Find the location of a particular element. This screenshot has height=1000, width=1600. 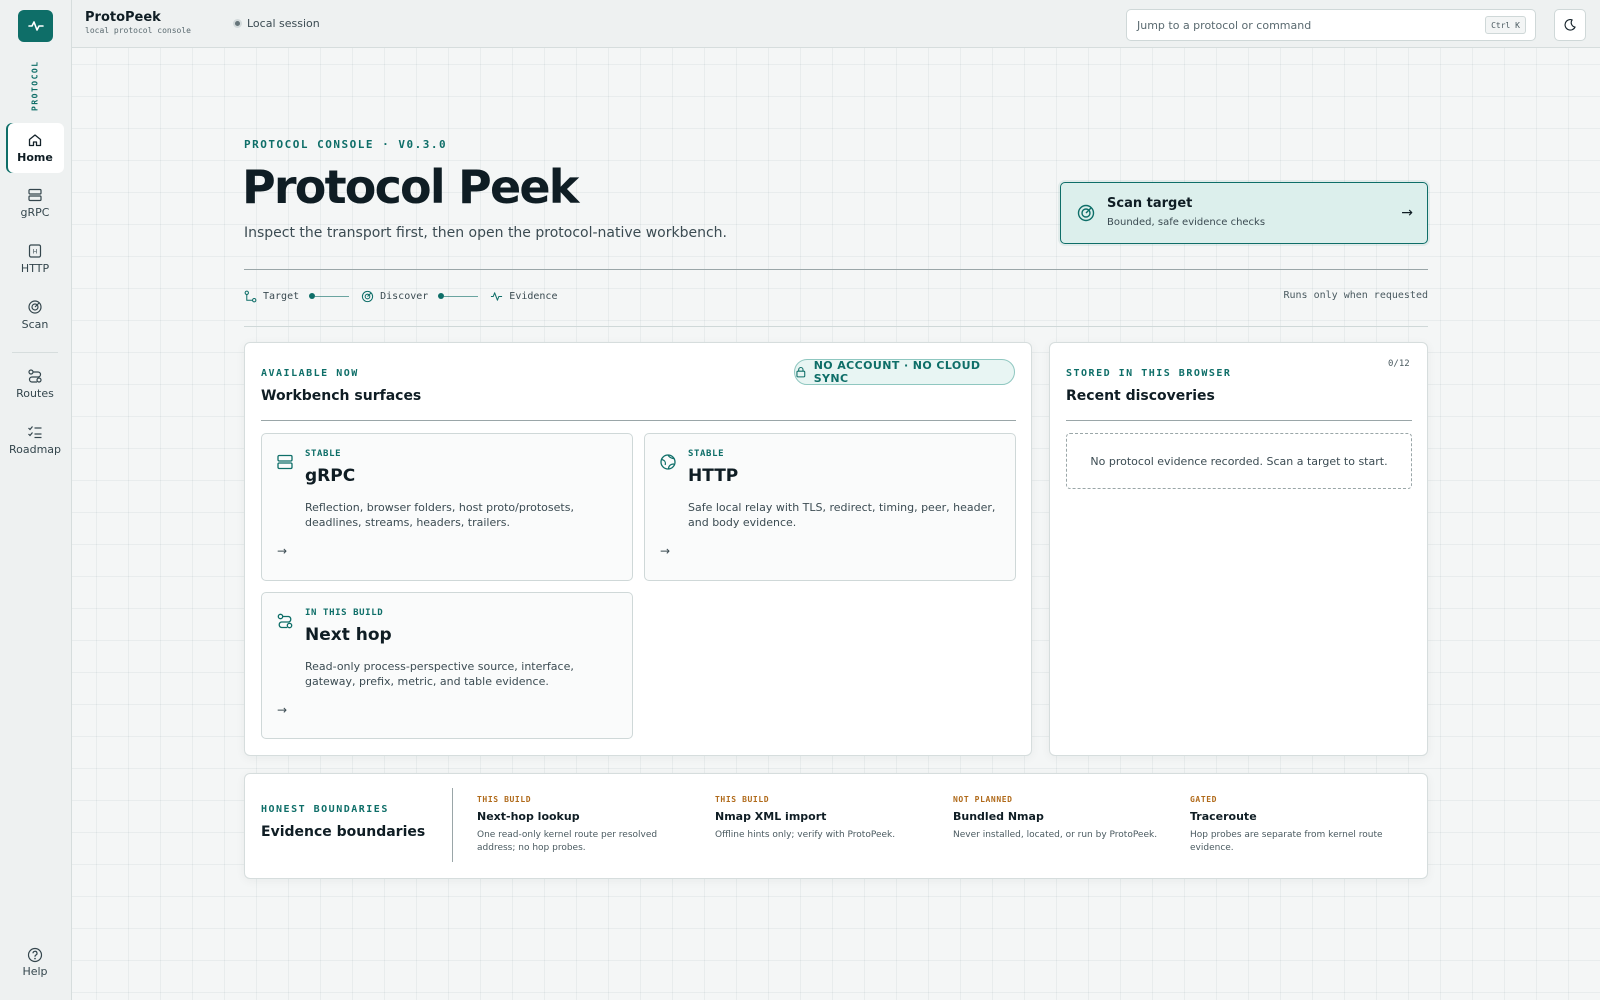

step-label: Target is located at coordinates (281, 296).